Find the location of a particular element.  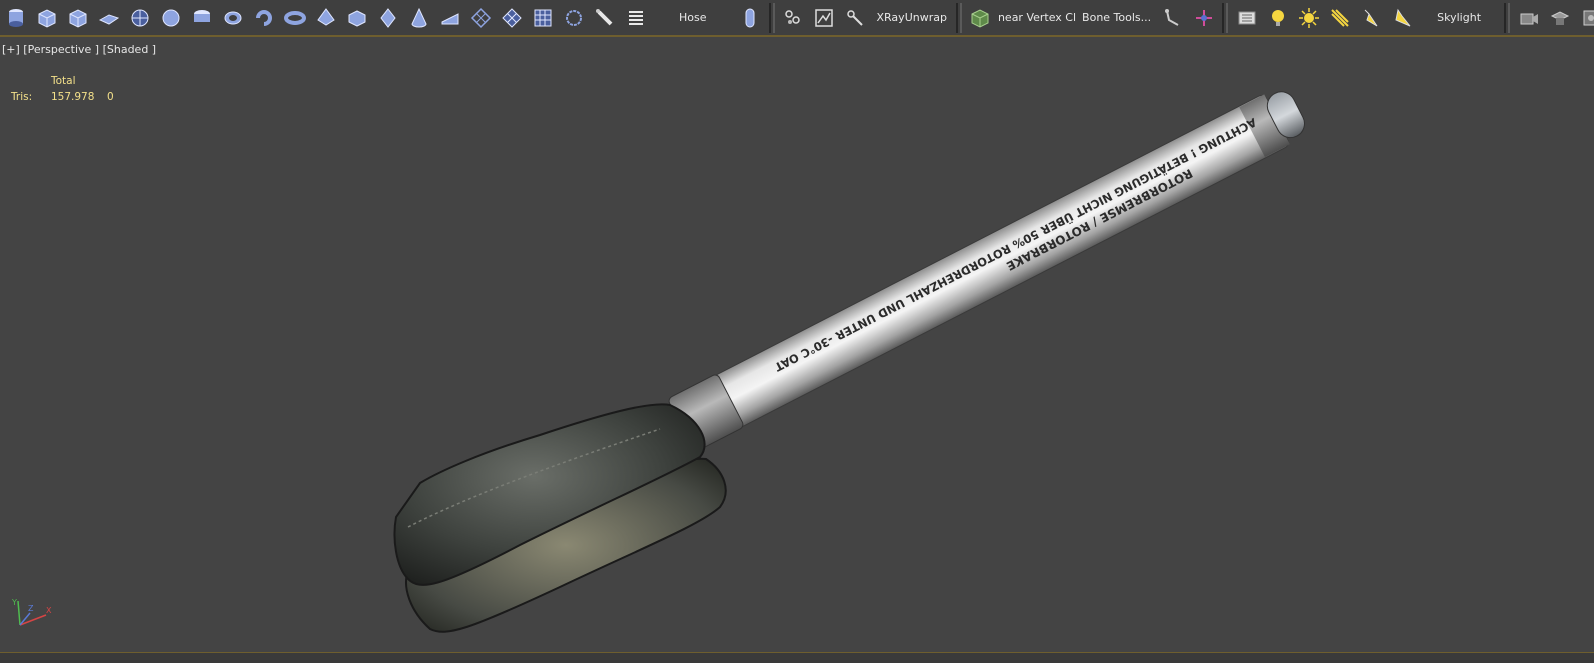

axis-gizmo: Y X Z is located at coordinates (31, 612).